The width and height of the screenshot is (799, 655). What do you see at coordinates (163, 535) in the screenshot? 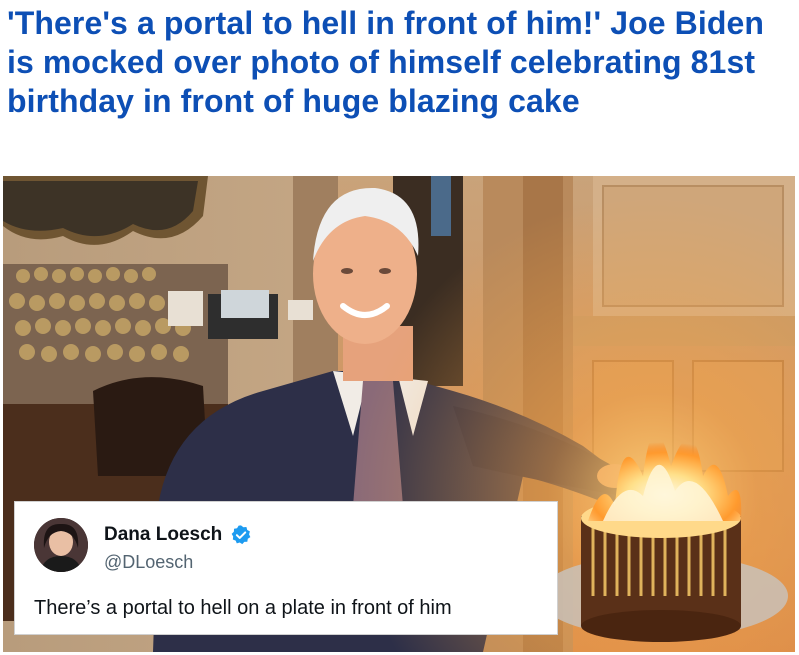
I see `tweet-display-name: Dana Loesch` at bounding box center [163, 535].